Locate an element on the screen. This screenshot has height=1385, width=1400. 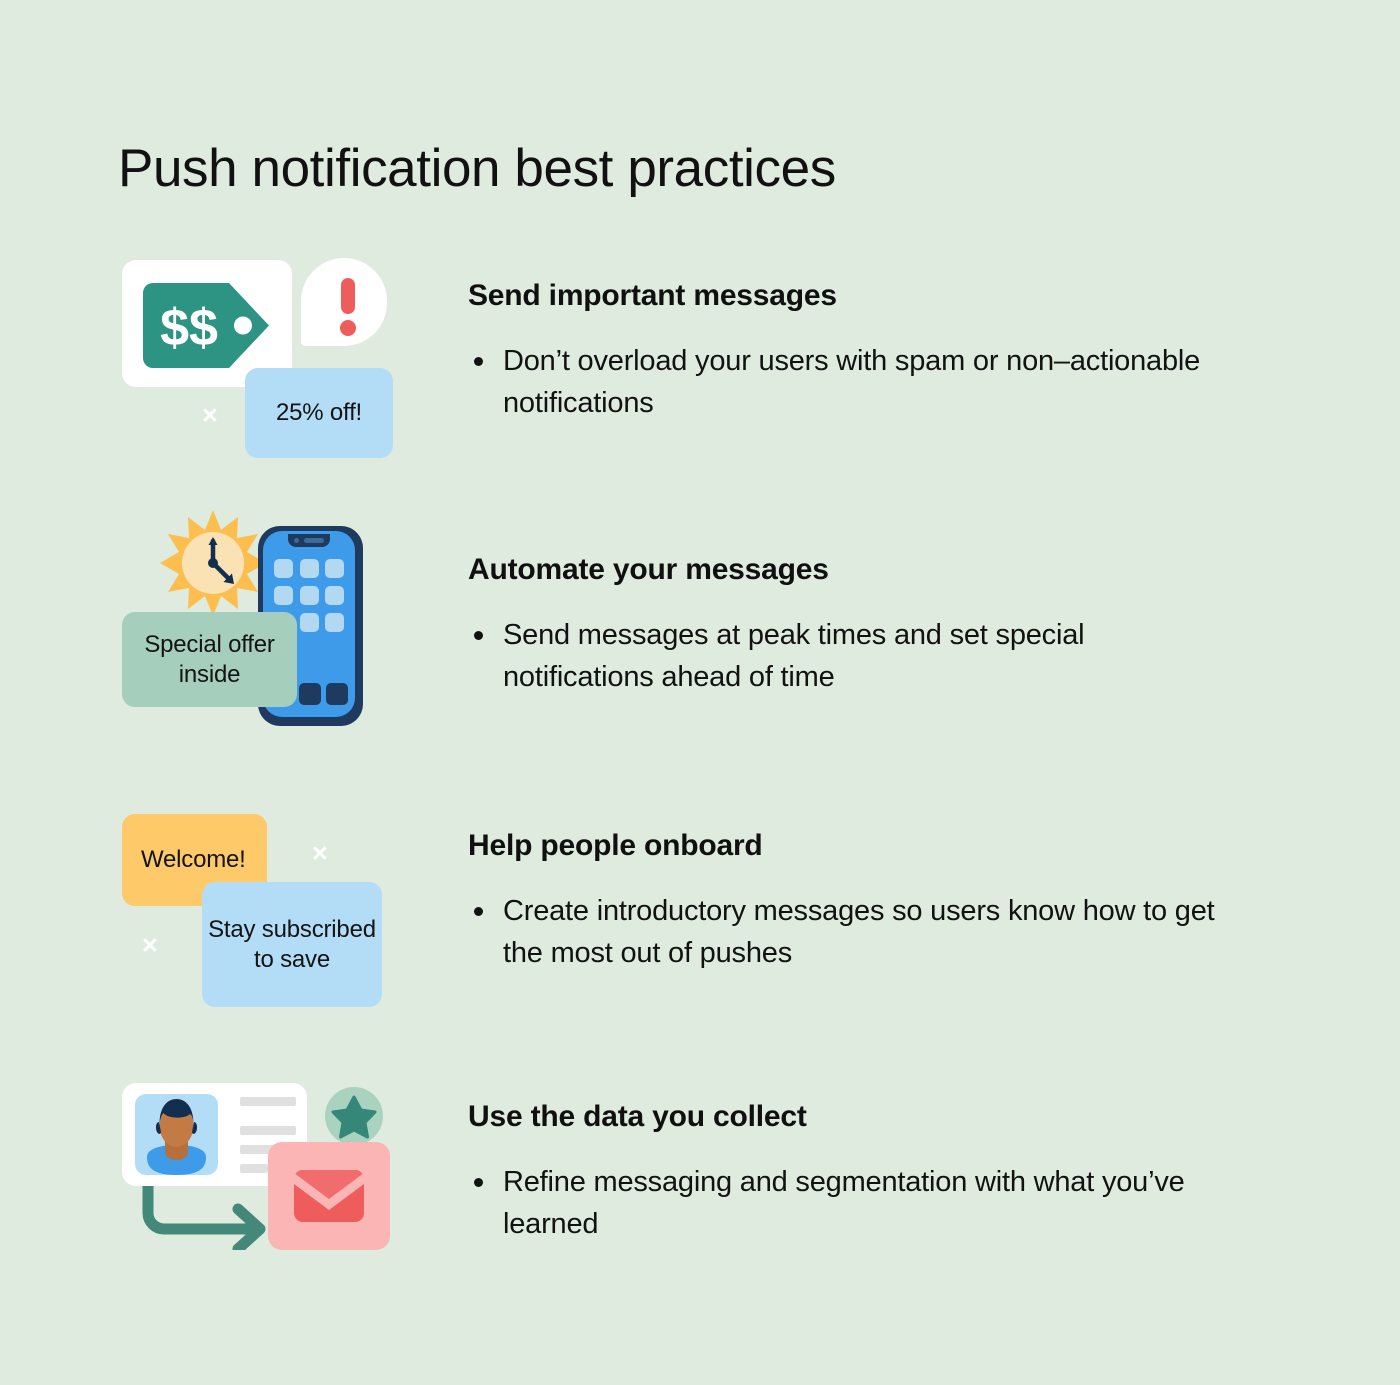
subscribe-card-label: Stay subscribed to save is located at coordinates (292, 944).